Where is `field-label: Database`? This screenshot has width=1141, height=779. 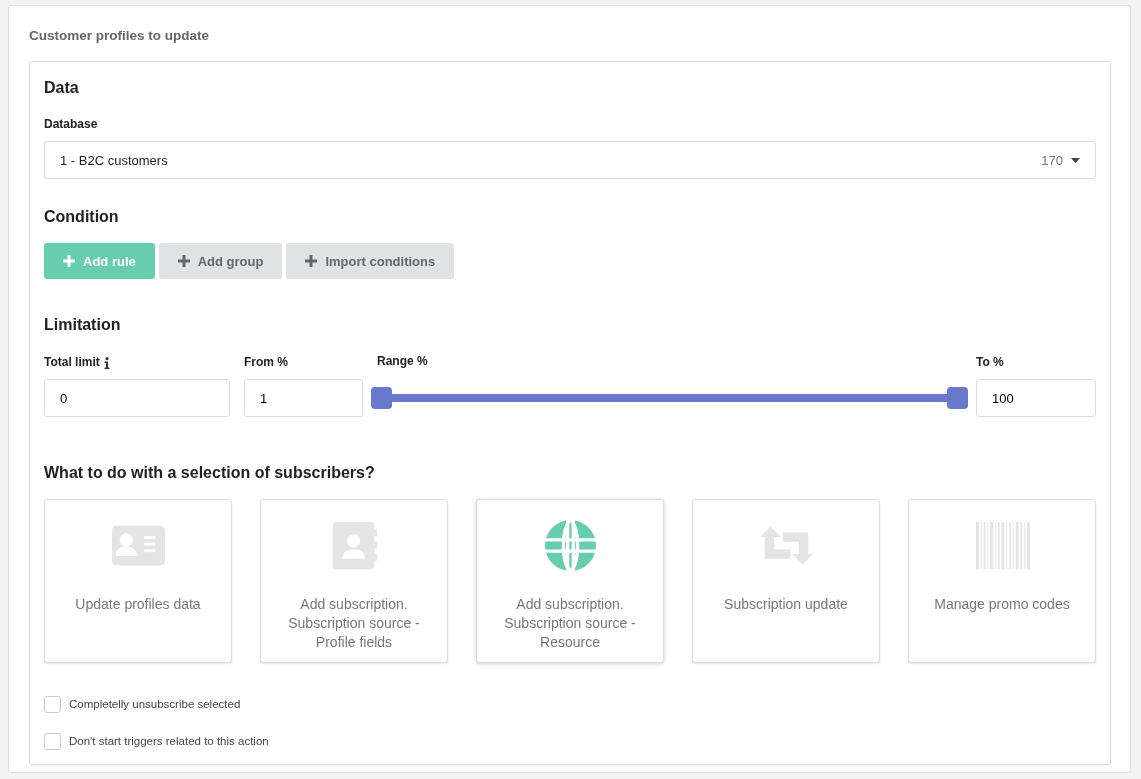 field-label: Database is located at coordinates (71, 125).